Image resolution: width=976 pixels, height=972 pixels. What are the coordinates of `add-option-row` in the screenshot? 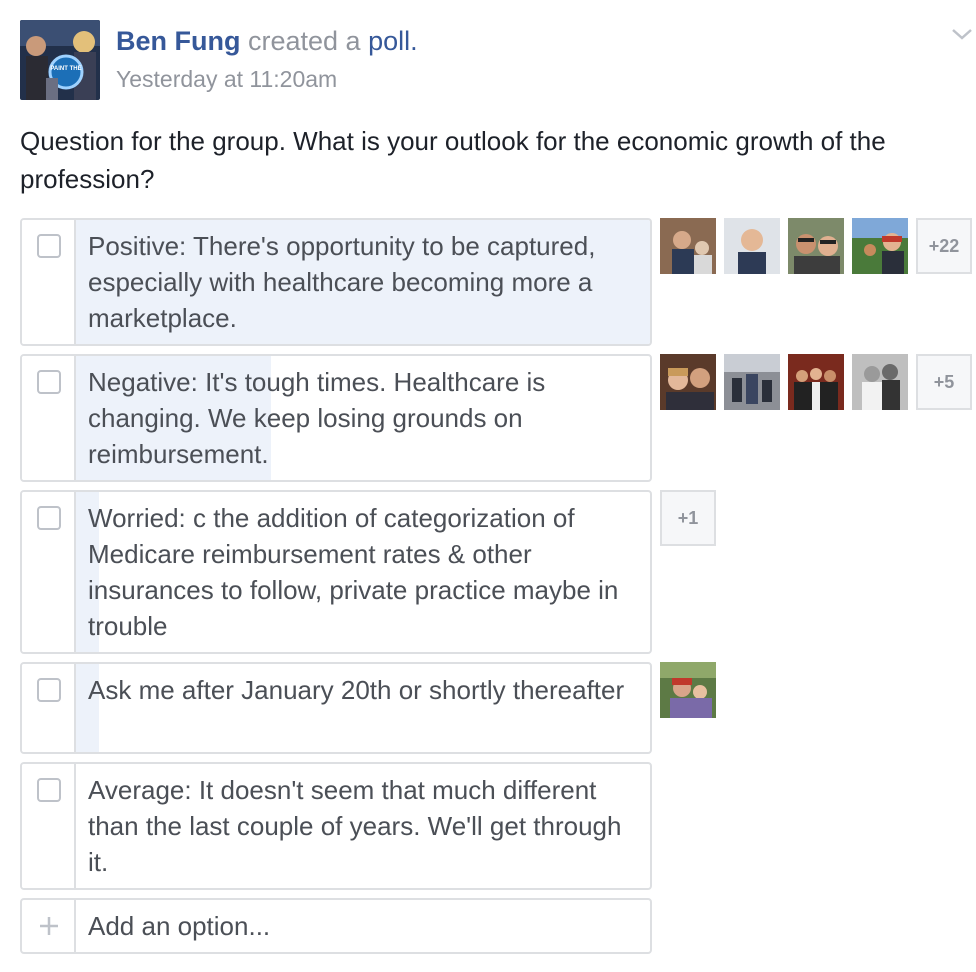 It's located at (336, 926).